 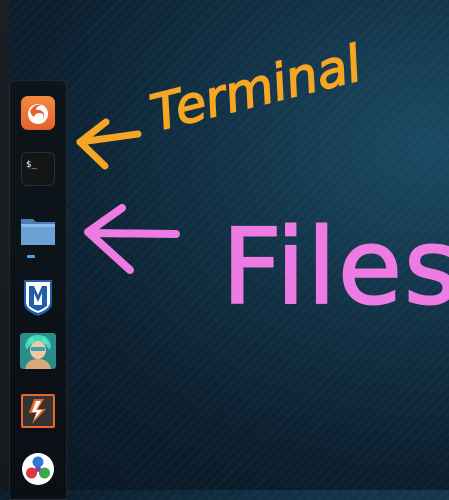 I want to click on terminal-prompt: $_, so click(x=31, y=165).